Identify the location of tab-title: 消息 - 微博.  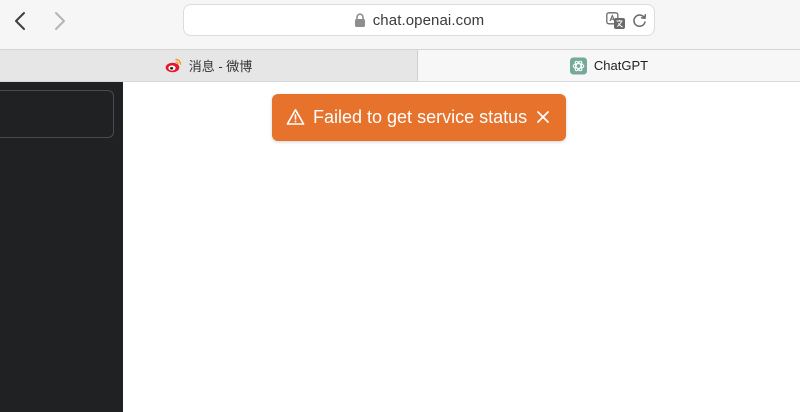
(220, 66).